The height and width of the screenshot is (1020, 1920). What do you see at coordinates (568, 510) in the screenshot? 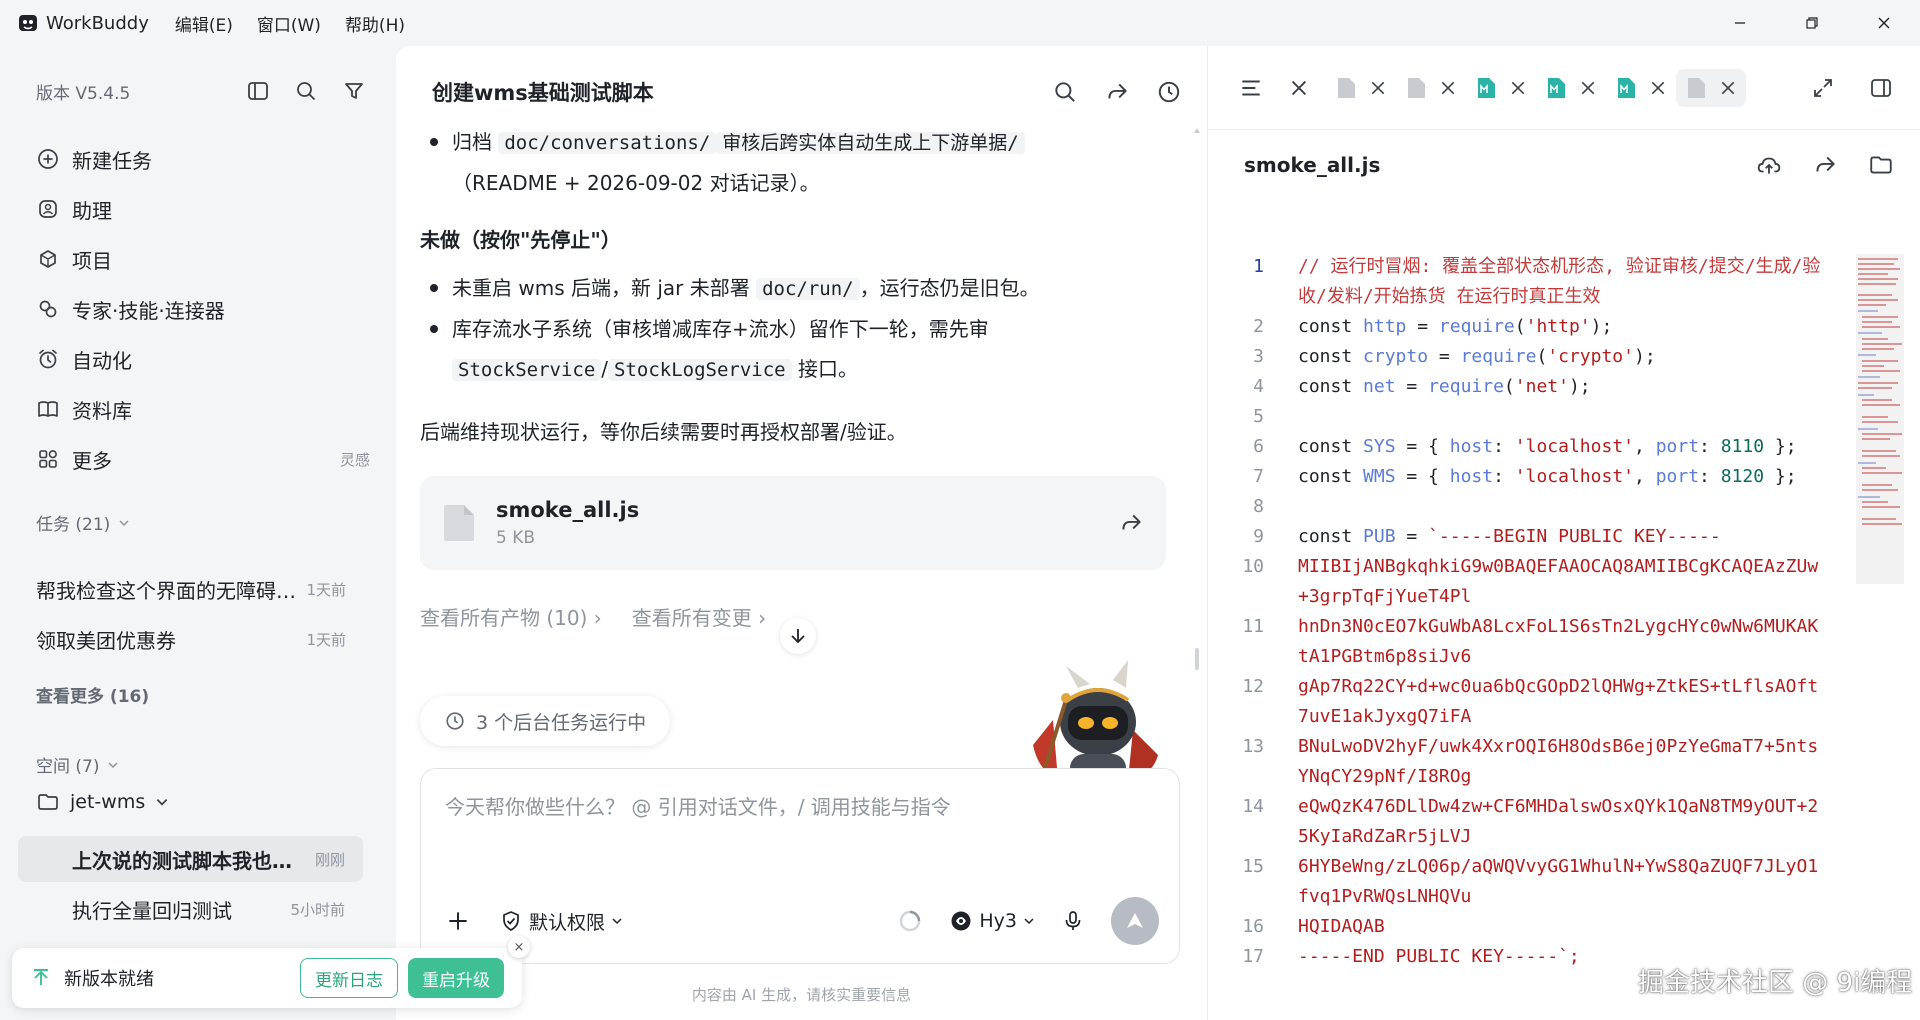
I see `attachment-name: smoke_all.js` at bounding box center [568, 510].